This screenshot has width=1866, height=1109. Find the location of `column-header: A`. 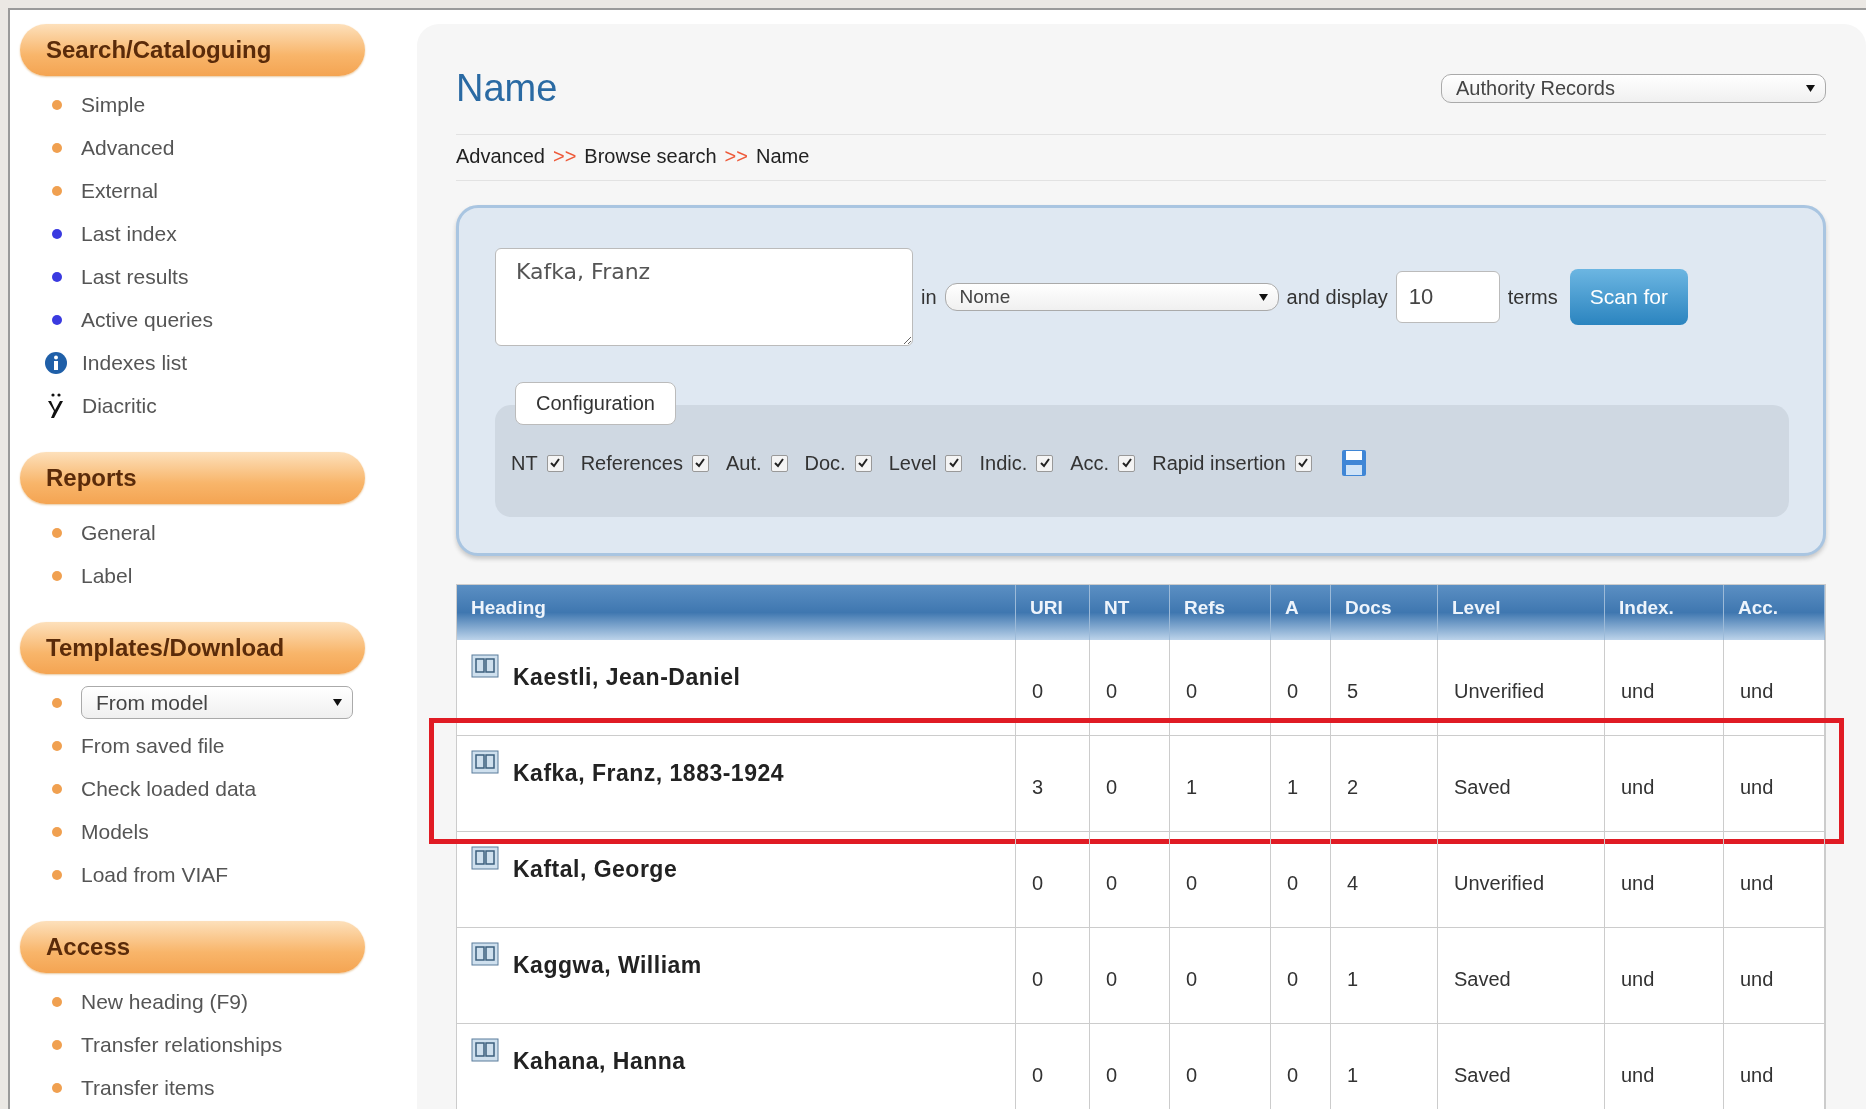

column-header: A is located at coordinates (1301, 612).